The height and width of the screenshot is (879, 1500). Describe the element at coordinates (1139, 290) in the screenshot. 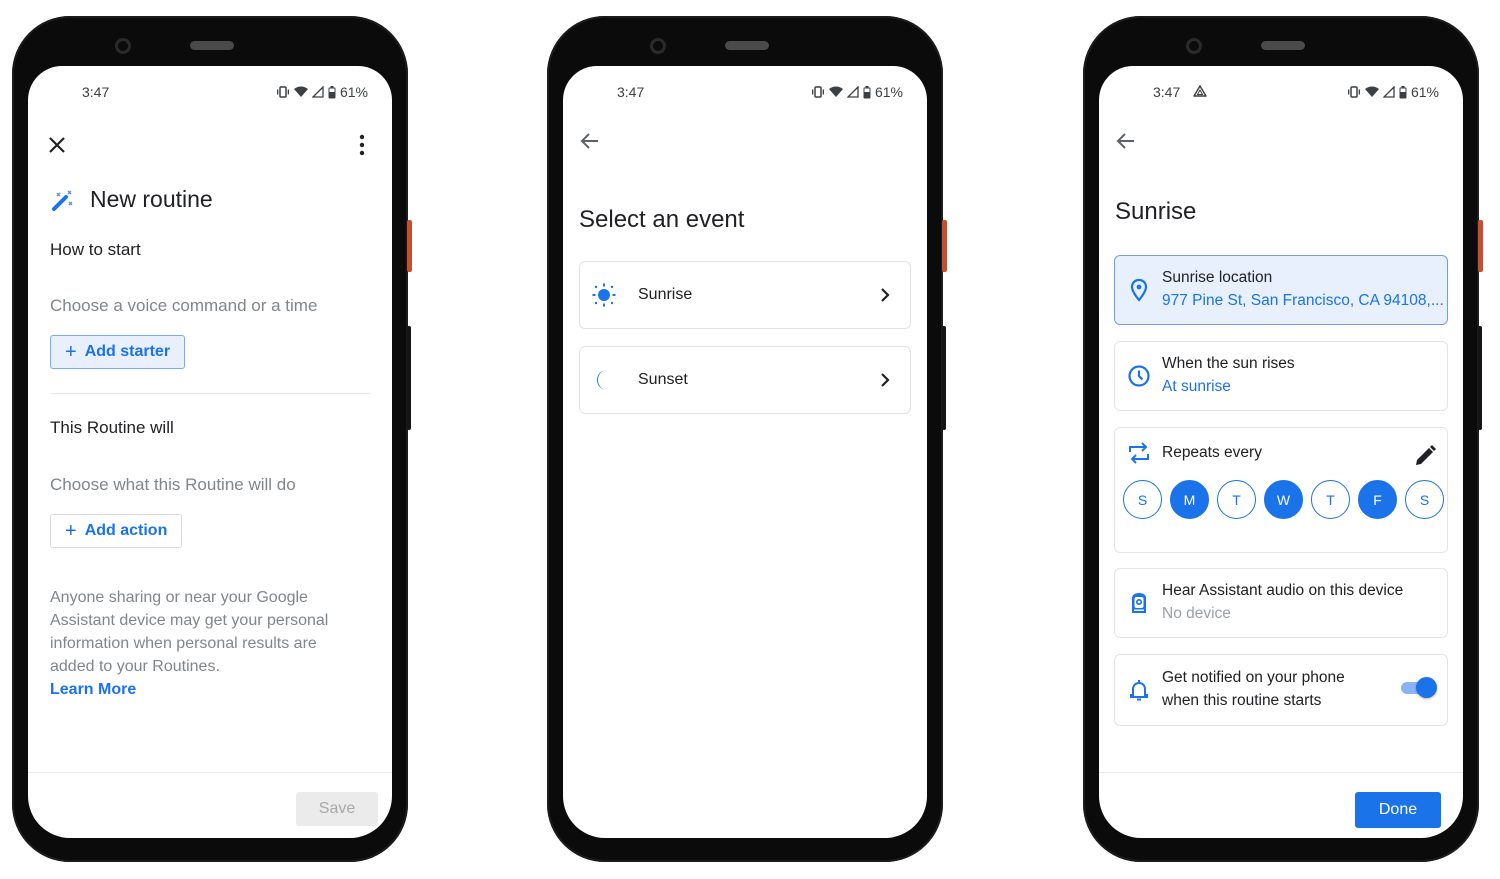

I see `location-pin-icon` at that location.